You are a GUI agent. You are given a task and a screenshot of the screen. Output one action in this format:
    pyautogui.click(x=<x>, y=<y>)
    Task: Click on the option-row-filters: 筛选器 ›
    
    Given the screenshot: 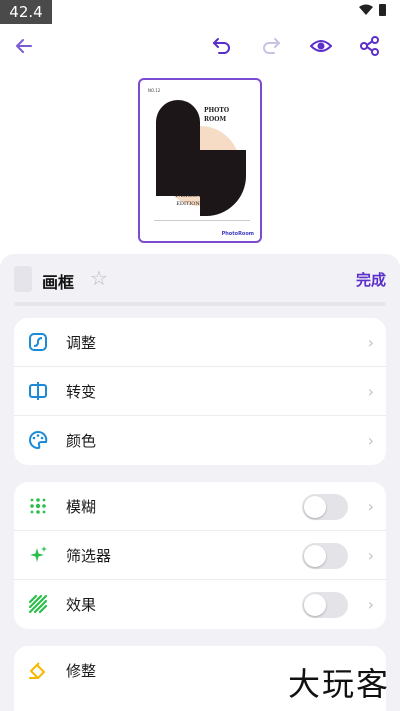 What is the action you would take?
    pyautogui.click(x=200, y=555)
    